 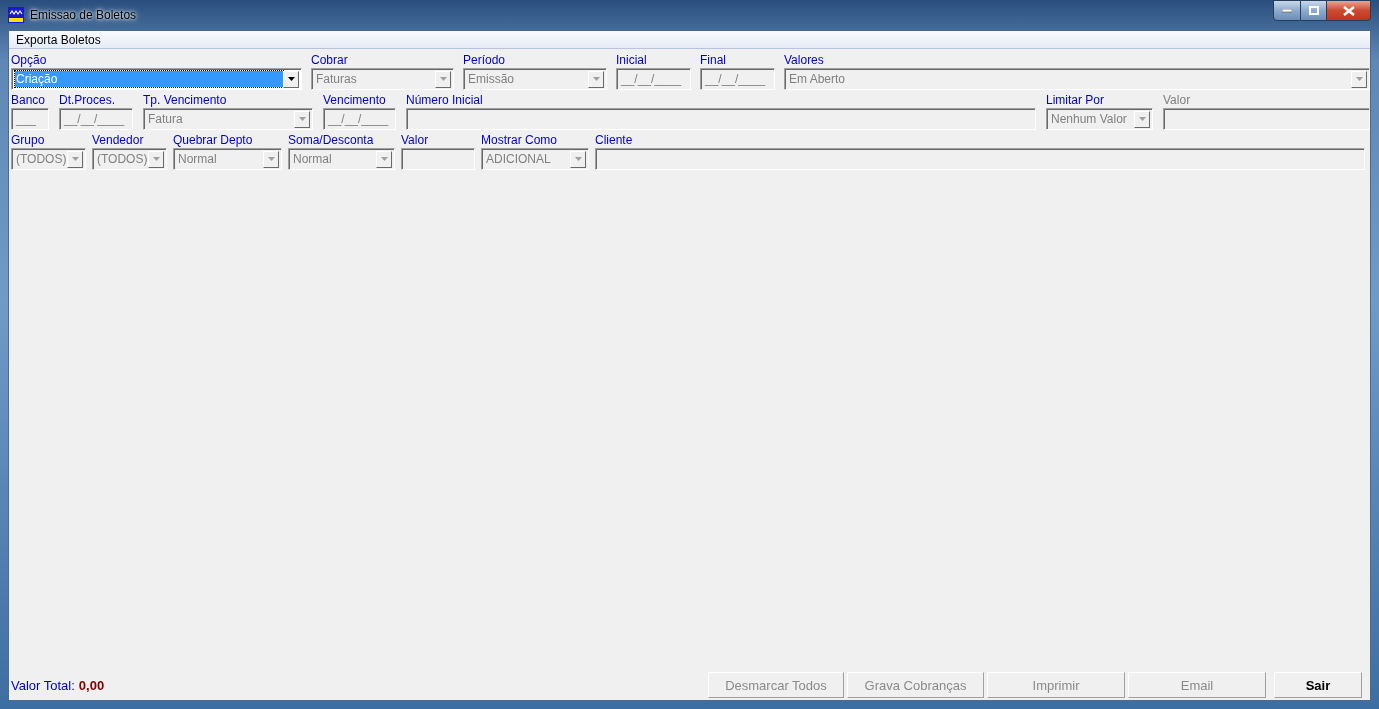 I want to click on field-label: Vendedor, so click(x=118, y=140).